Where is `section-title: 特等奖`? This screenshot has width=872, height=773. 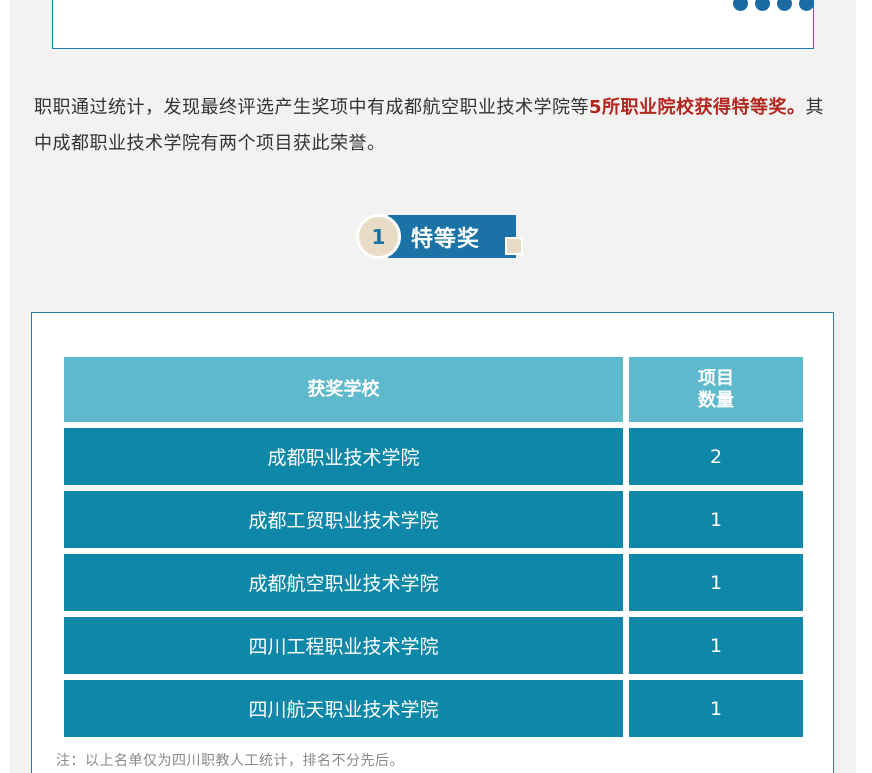
section-title: 特等奖 is located at coordinates (446, 239).